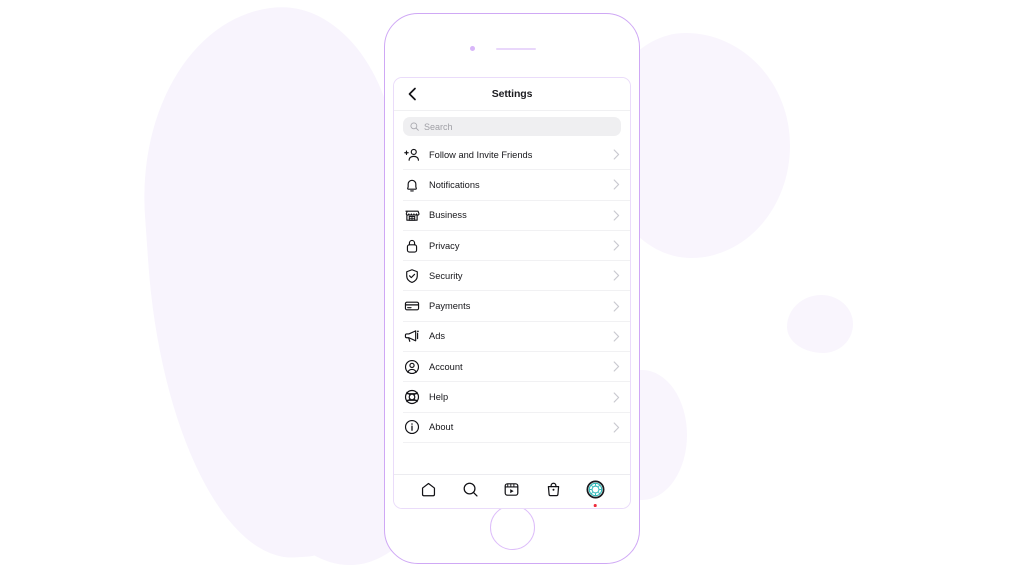 The height and width of the screenshot is (576, 1024). I want to click on phone-camera-icon, so click(472, 48).